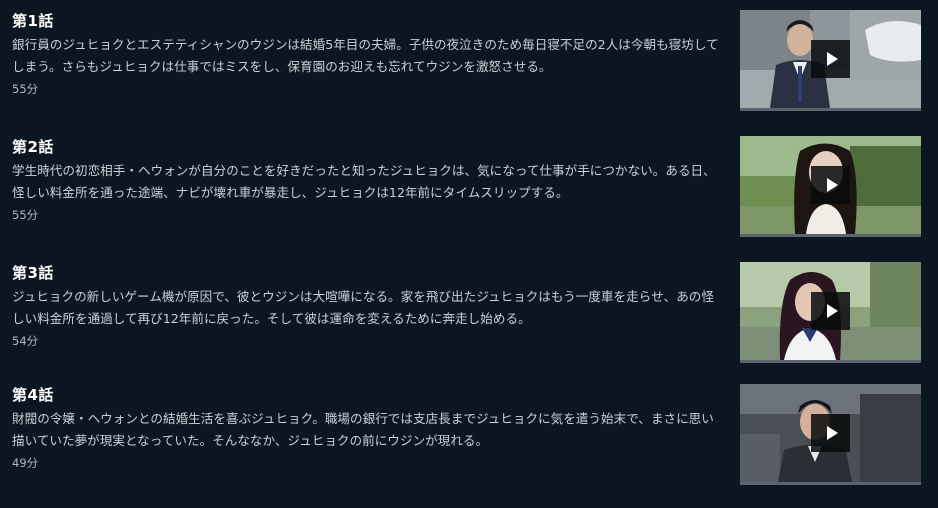 The image size is (938, 508). Describe the element at coordinates (33, 394) in the screenshot. I see `episode-title: 第4話` at that location.